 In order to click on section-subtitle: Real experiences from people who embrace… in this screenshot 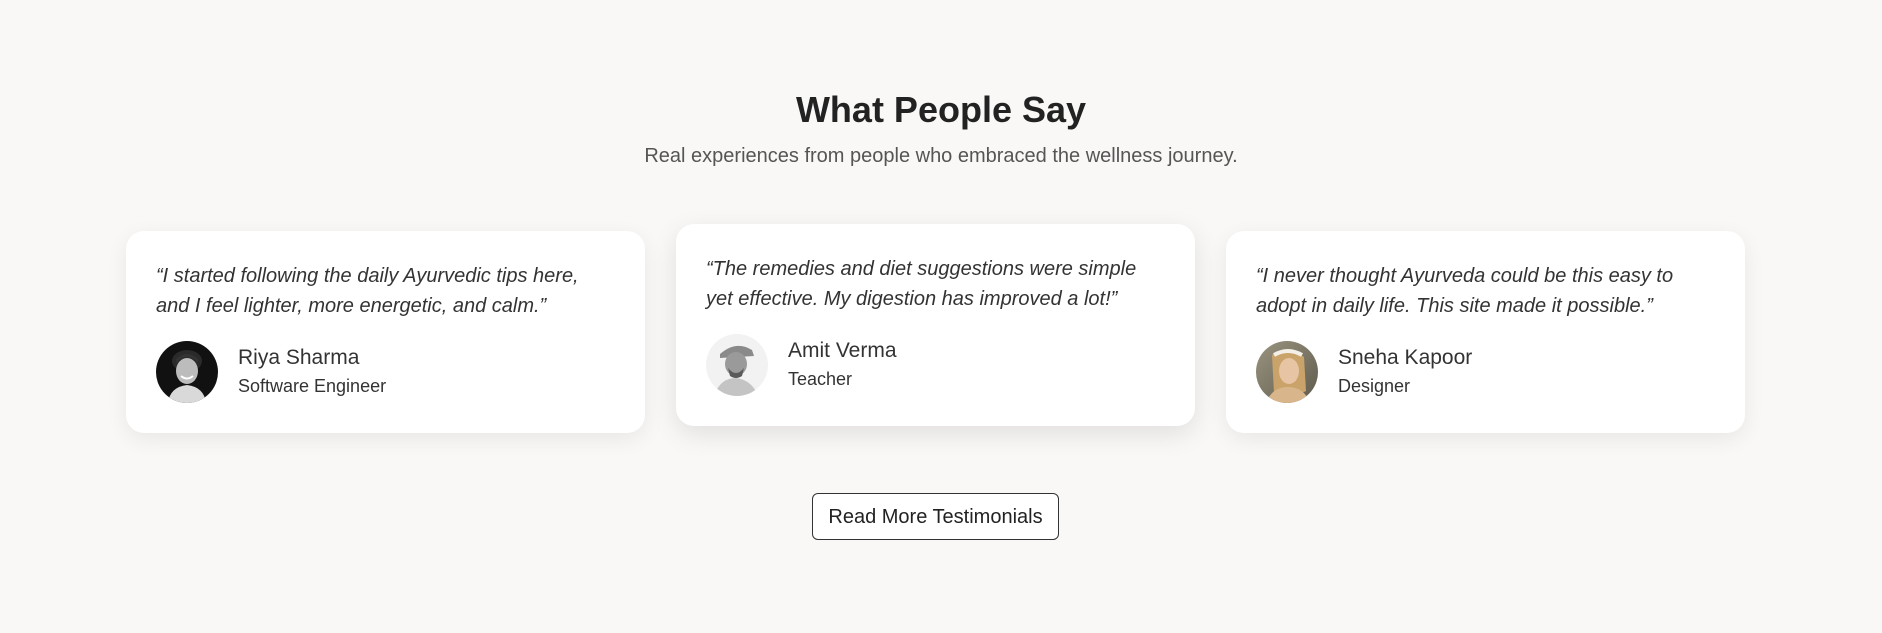, I will do `click(941, 156)`.